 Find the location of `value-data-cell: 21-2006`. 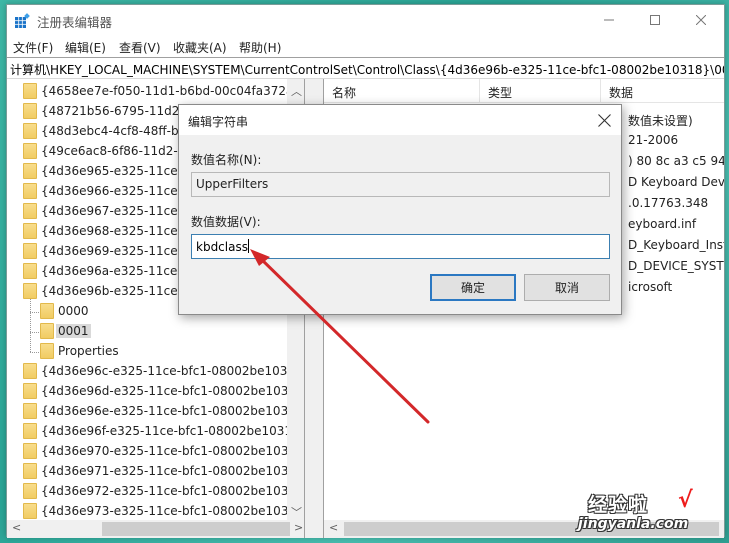

value-data-cell: 21-2006 is located at coordinates (653, 140).